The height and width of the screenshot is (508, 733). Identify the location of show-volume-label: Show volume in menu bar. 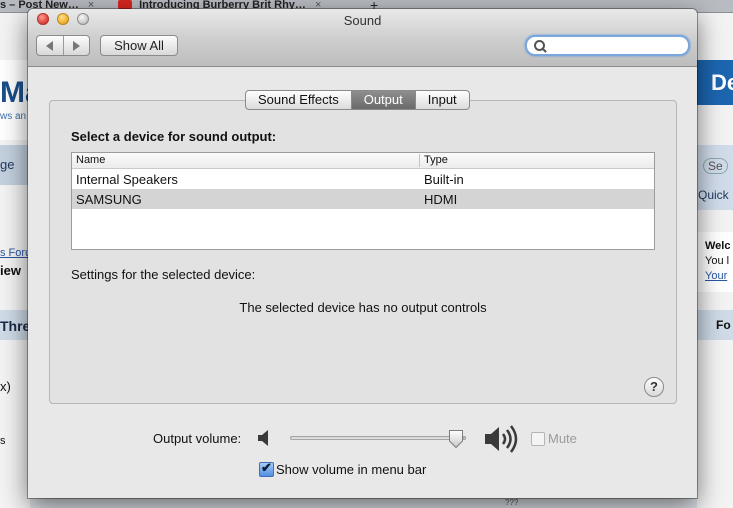
(351, 469).